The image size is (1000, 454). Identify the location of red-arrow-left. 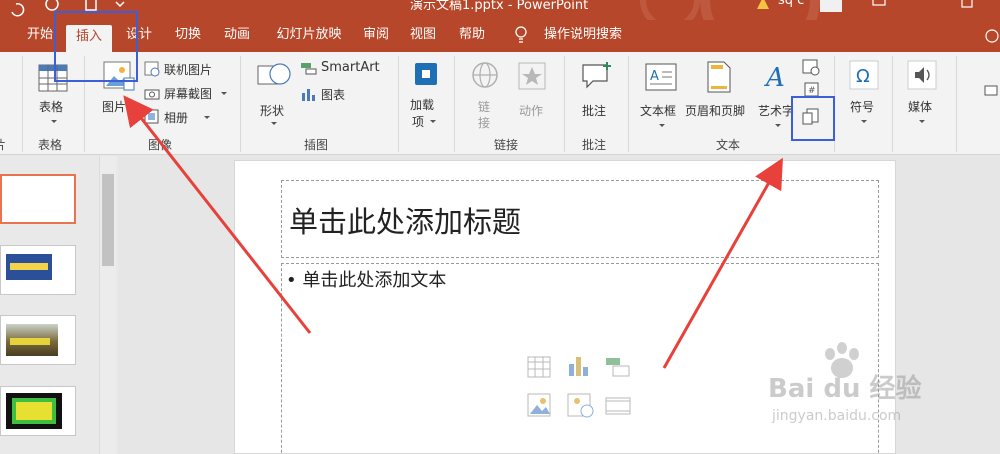
(217, 214).